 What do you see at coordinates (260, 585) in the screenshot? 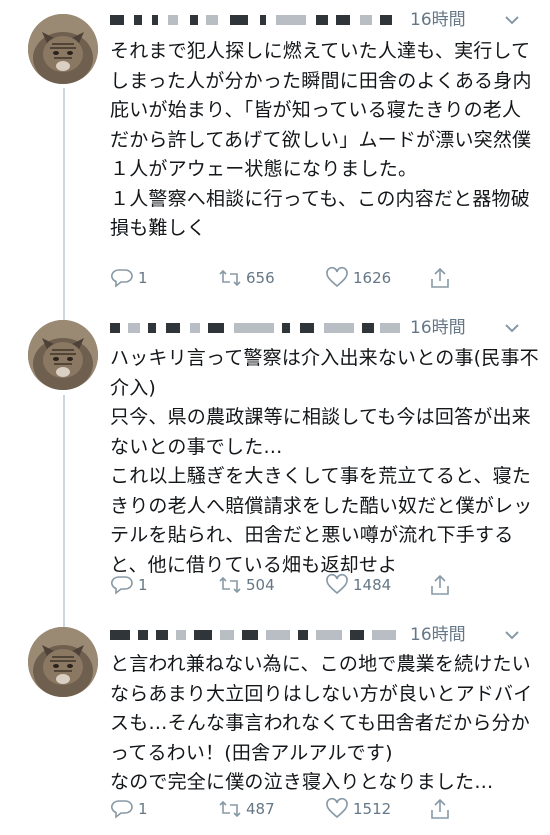
I see `retweet-count: 504` at bounding box center [260, 585].